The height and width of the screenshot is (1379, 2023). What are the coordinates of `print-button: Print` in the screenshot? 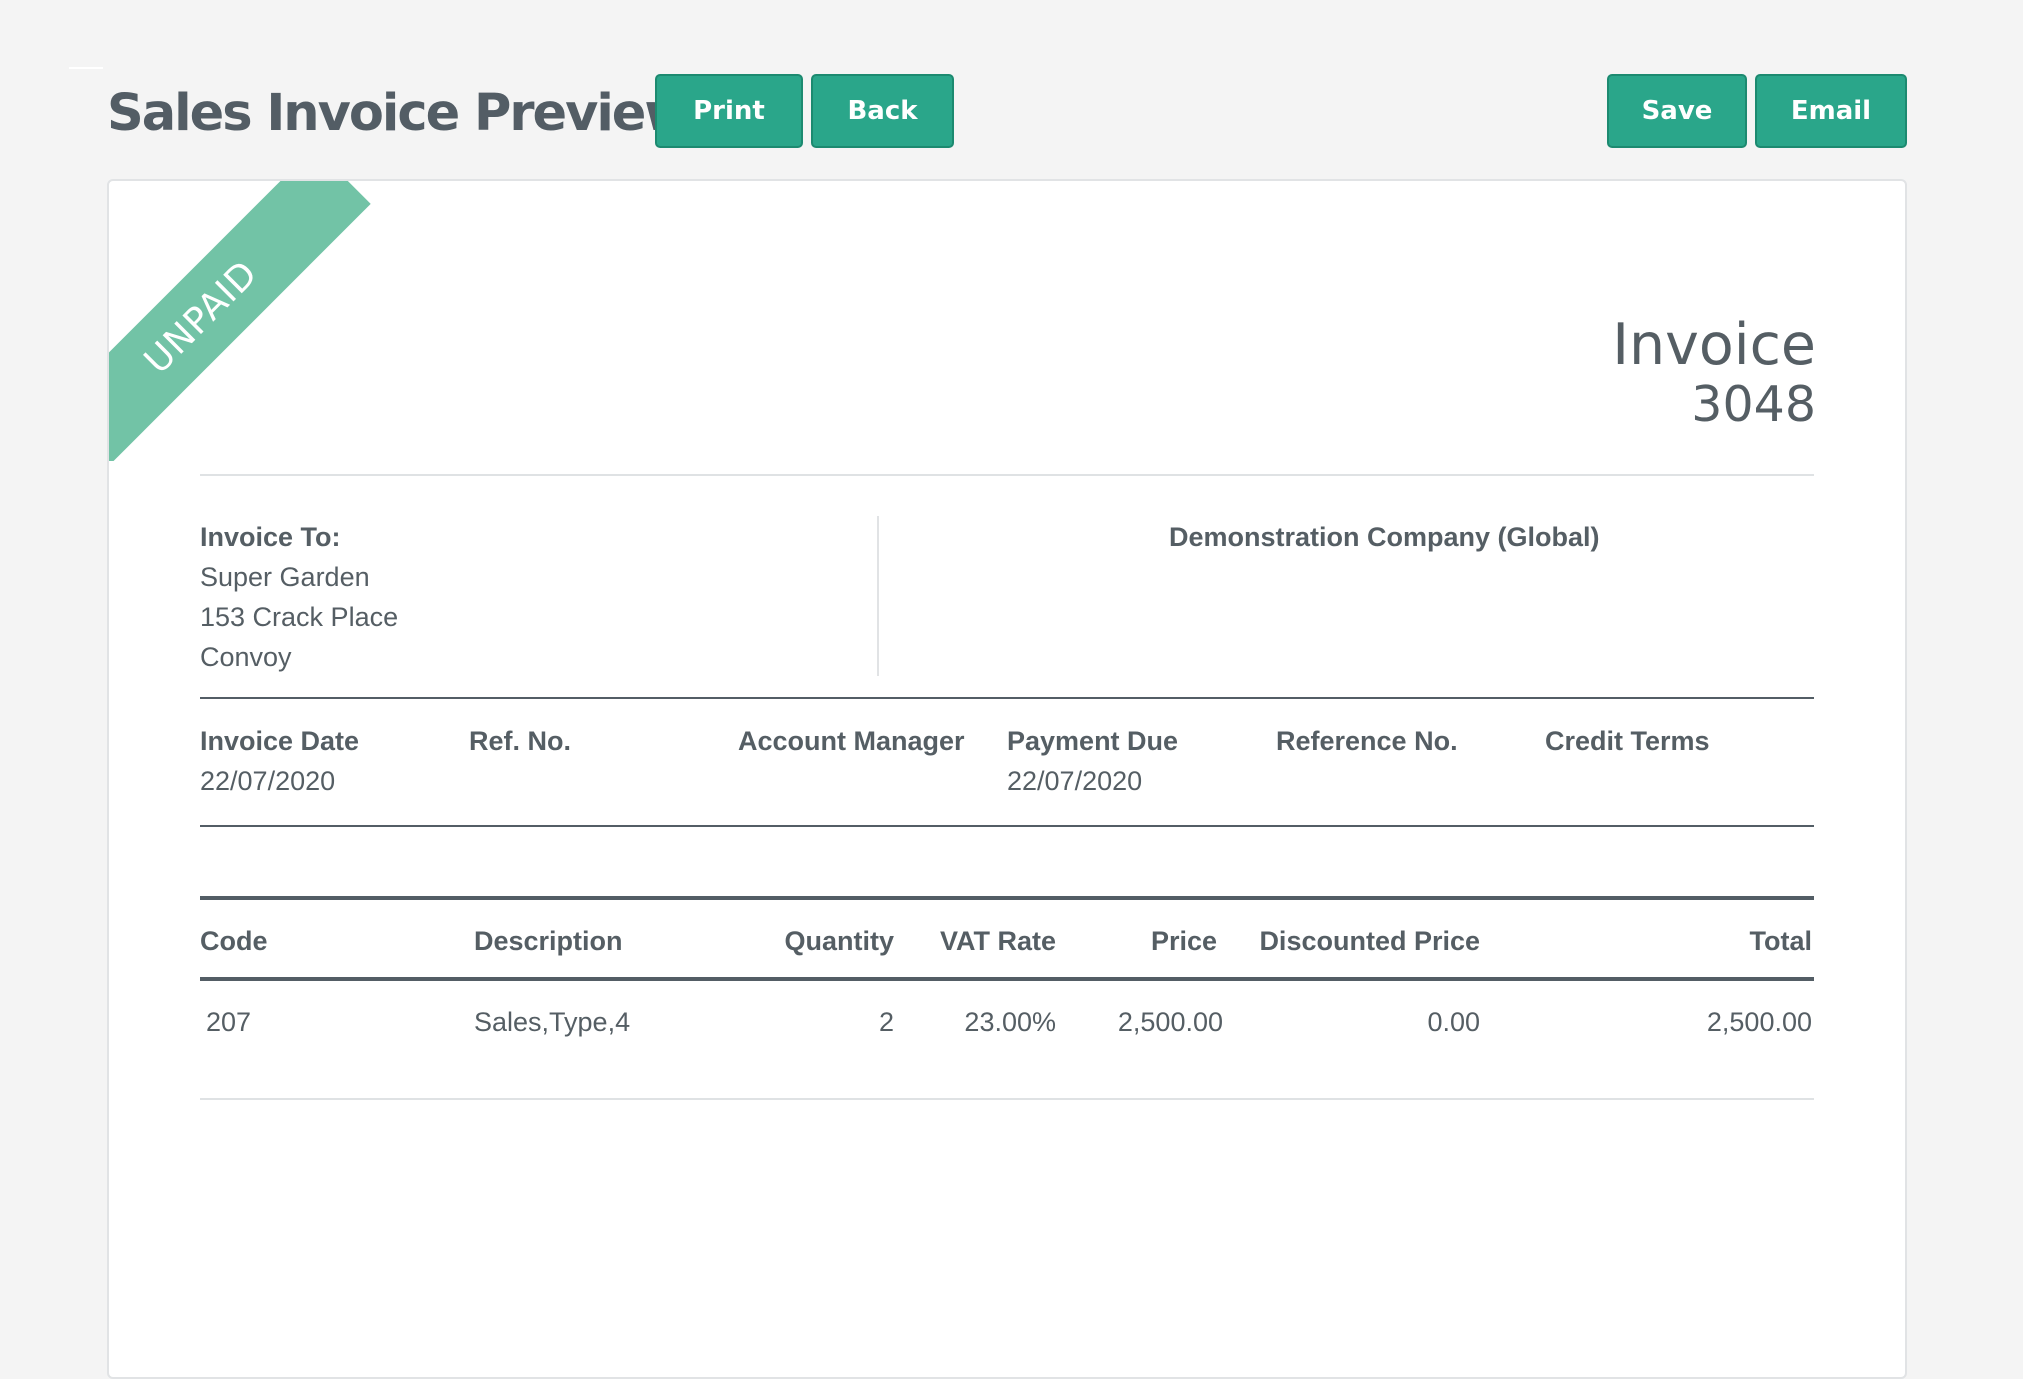 It's located at (729, 111).